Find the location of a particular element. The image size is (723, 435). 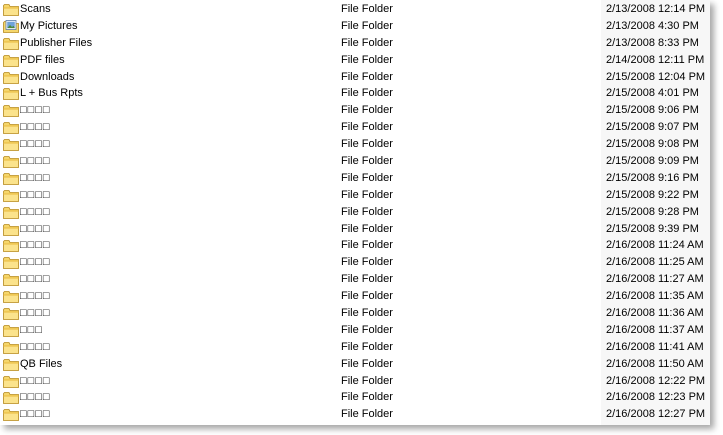

file-name: QB Files is located at coordinates (41, 363).